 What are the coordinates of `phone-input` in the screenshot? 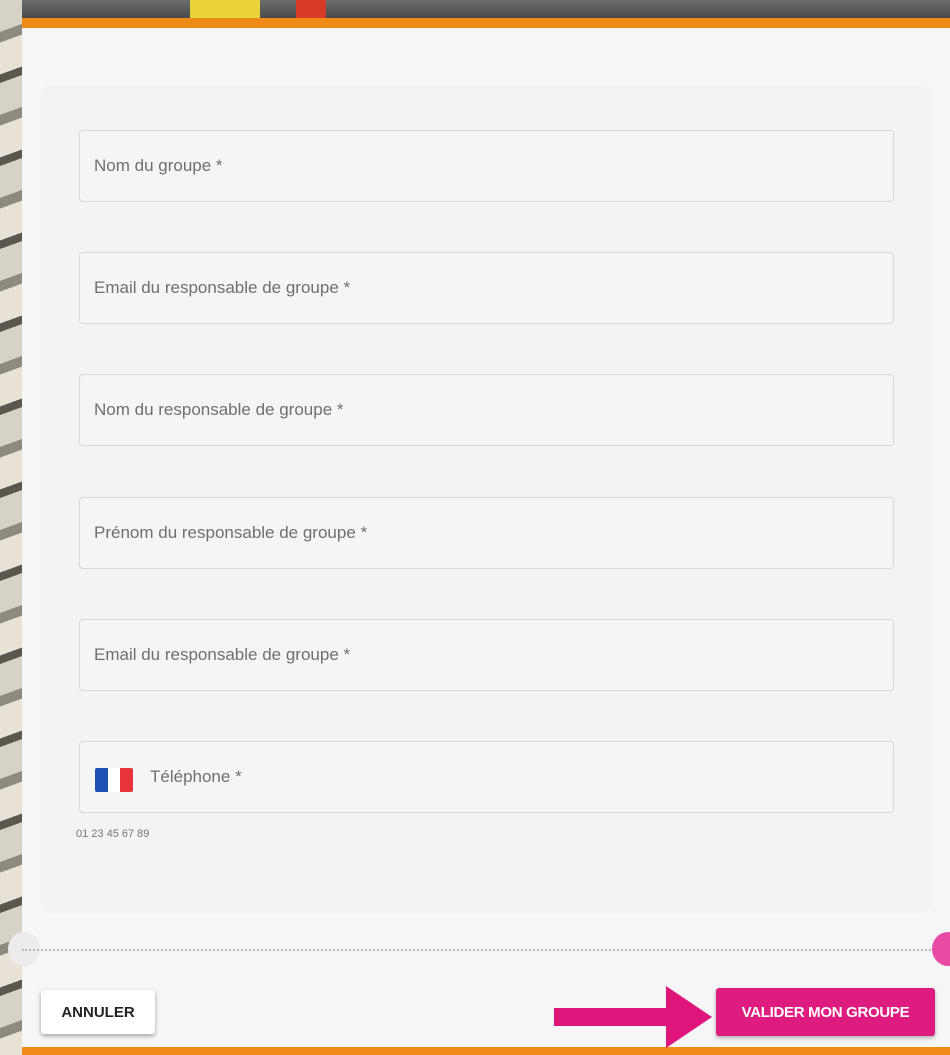 It's located at (486, 777).